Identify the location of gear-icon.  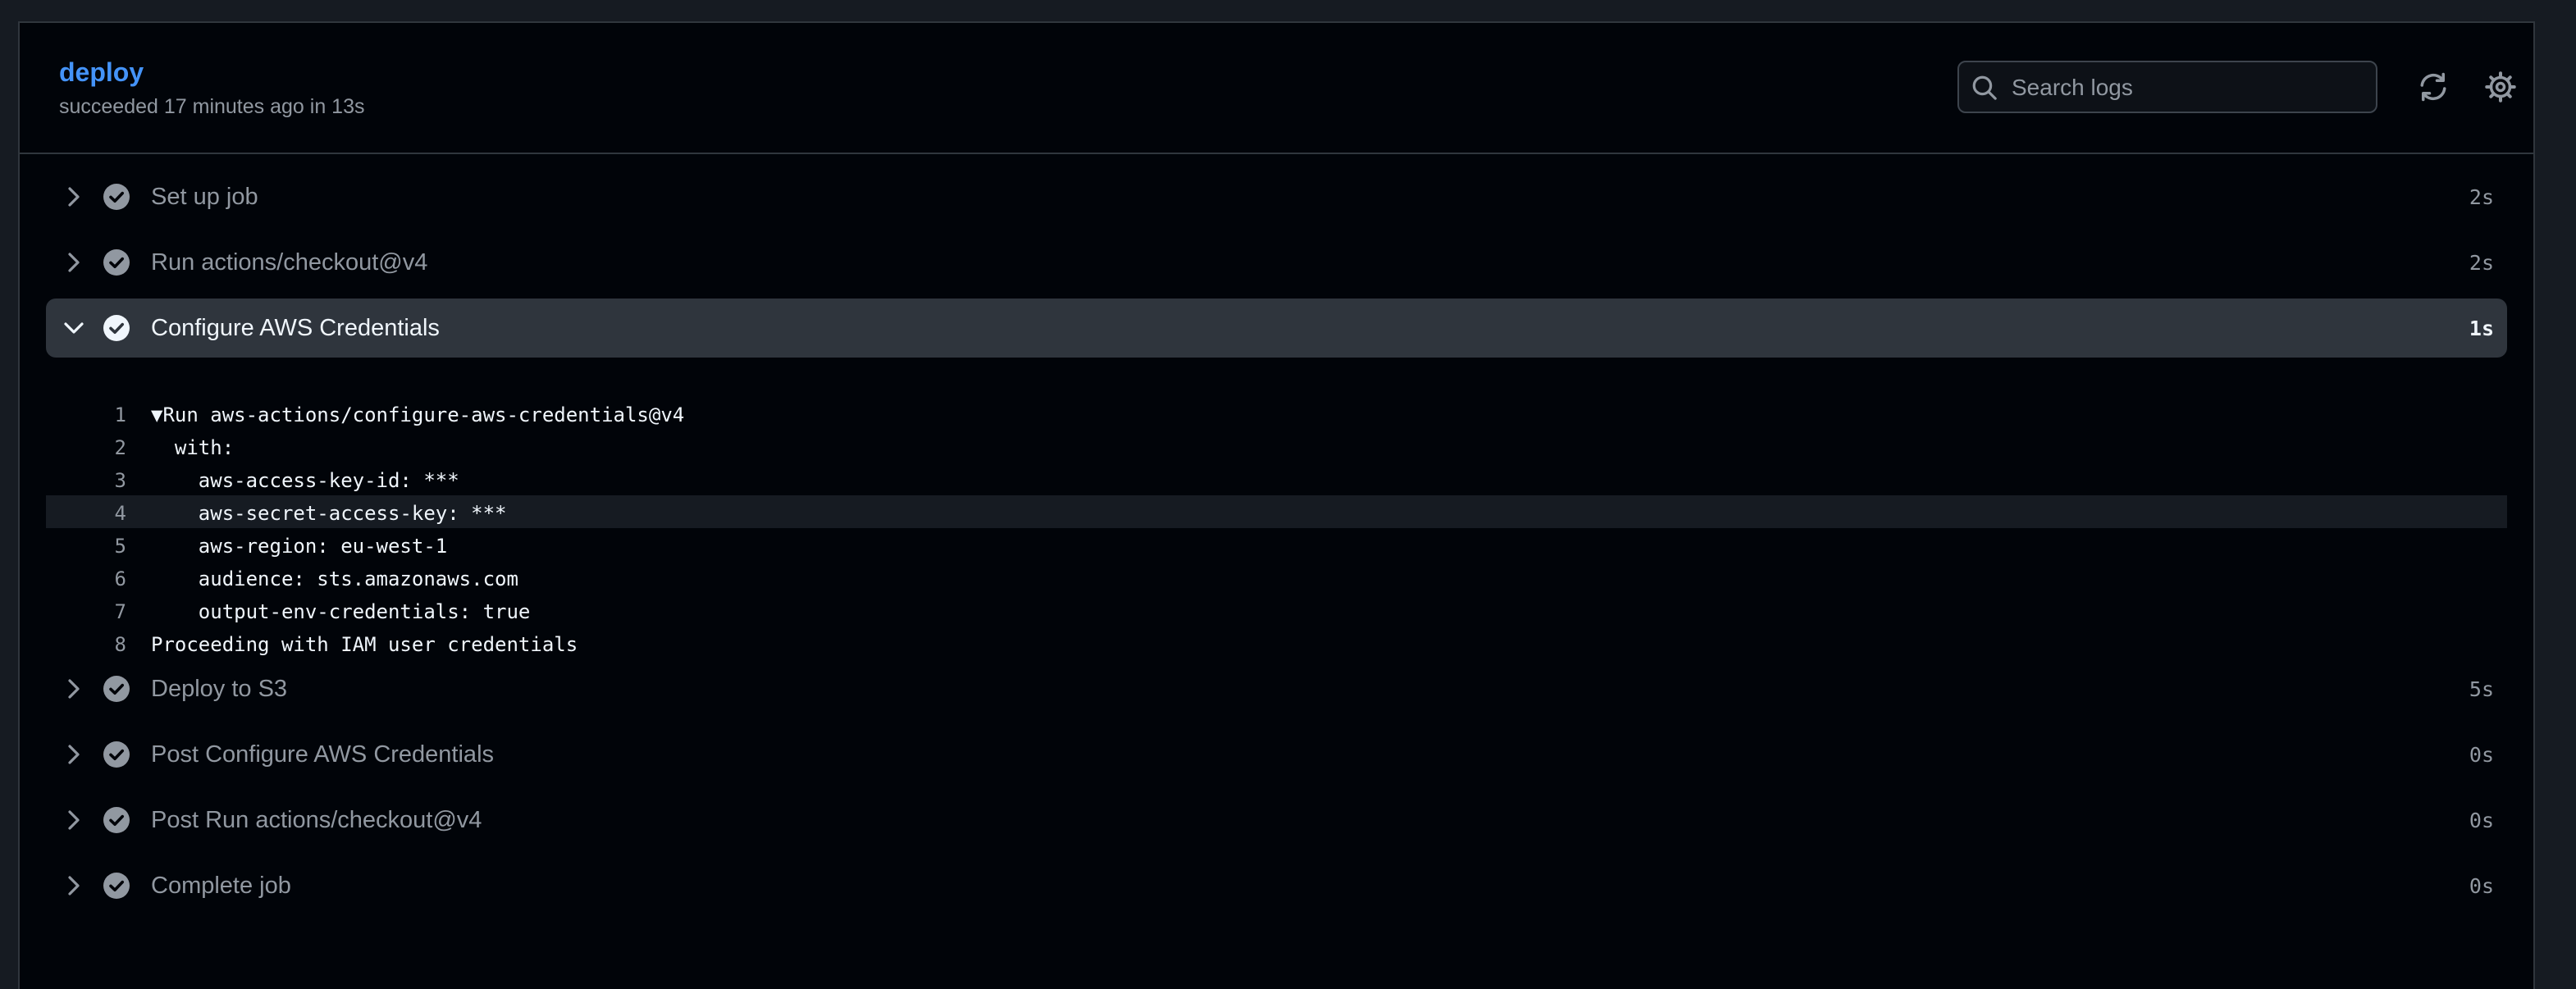
(2501, 87).